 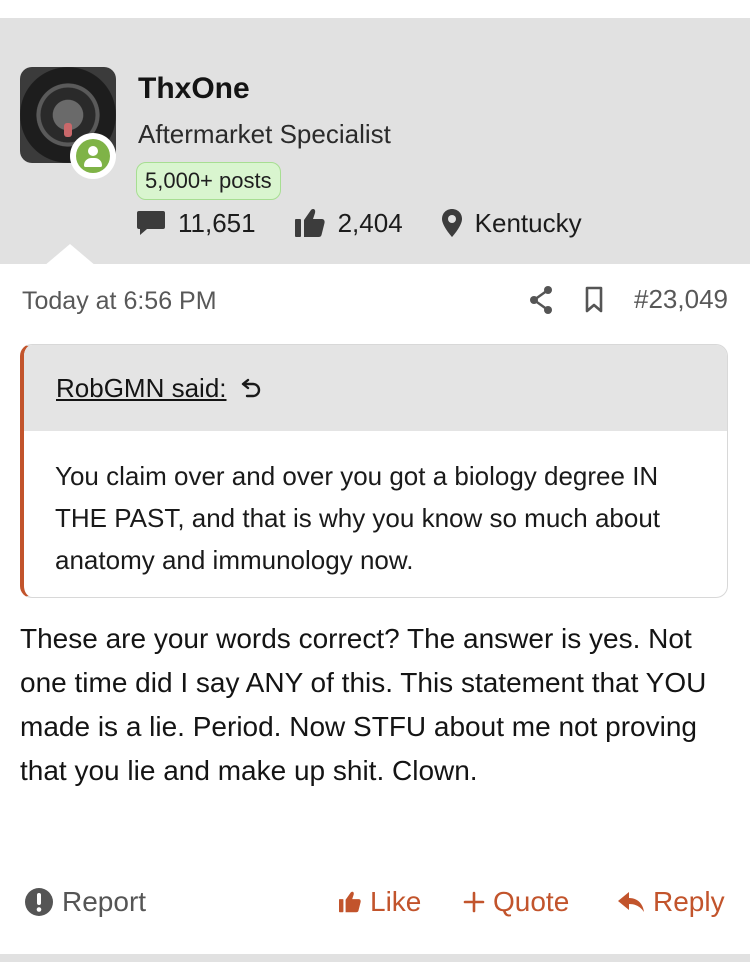 I want to click on quote-label: Quote, so click(x=531, y=901).